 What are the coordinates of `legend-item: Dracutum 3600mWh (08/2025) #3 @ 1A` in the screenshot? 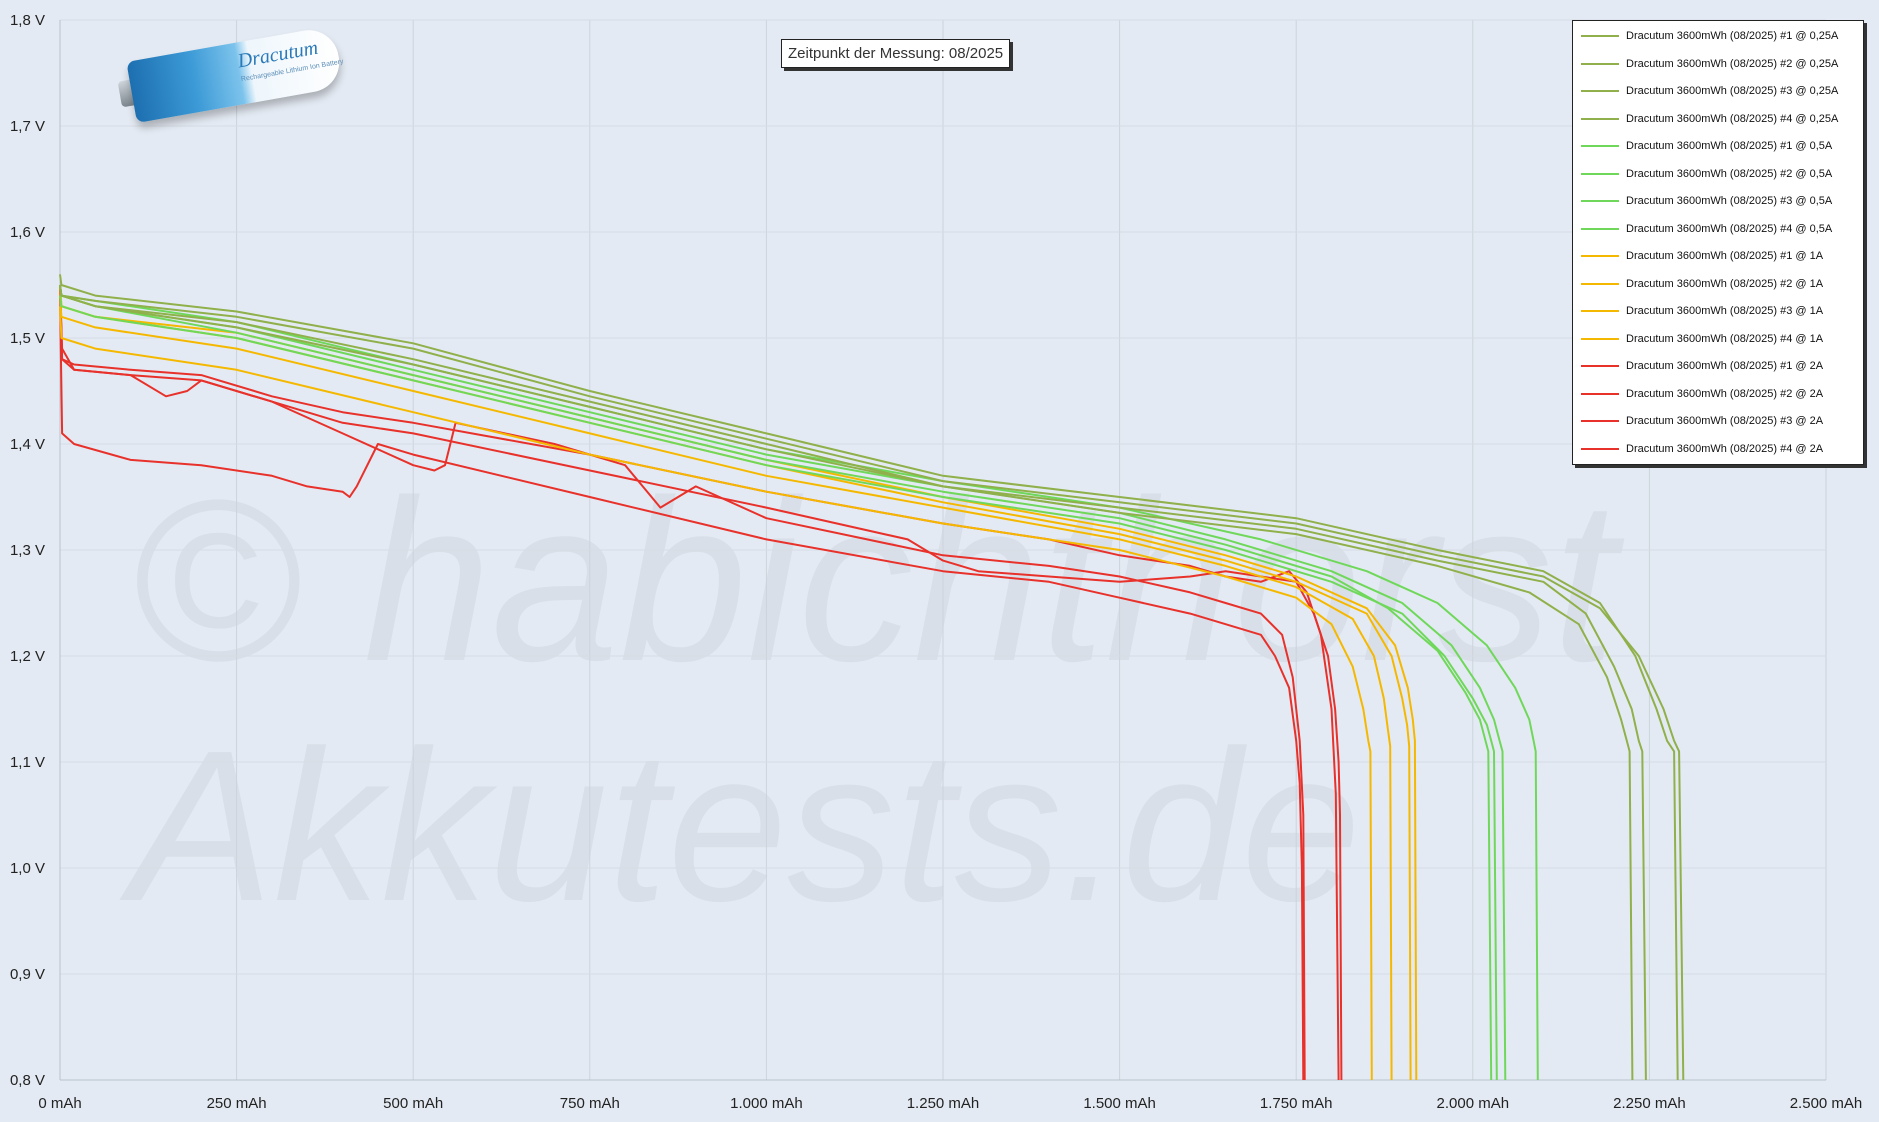 It's located at (1702, 311).